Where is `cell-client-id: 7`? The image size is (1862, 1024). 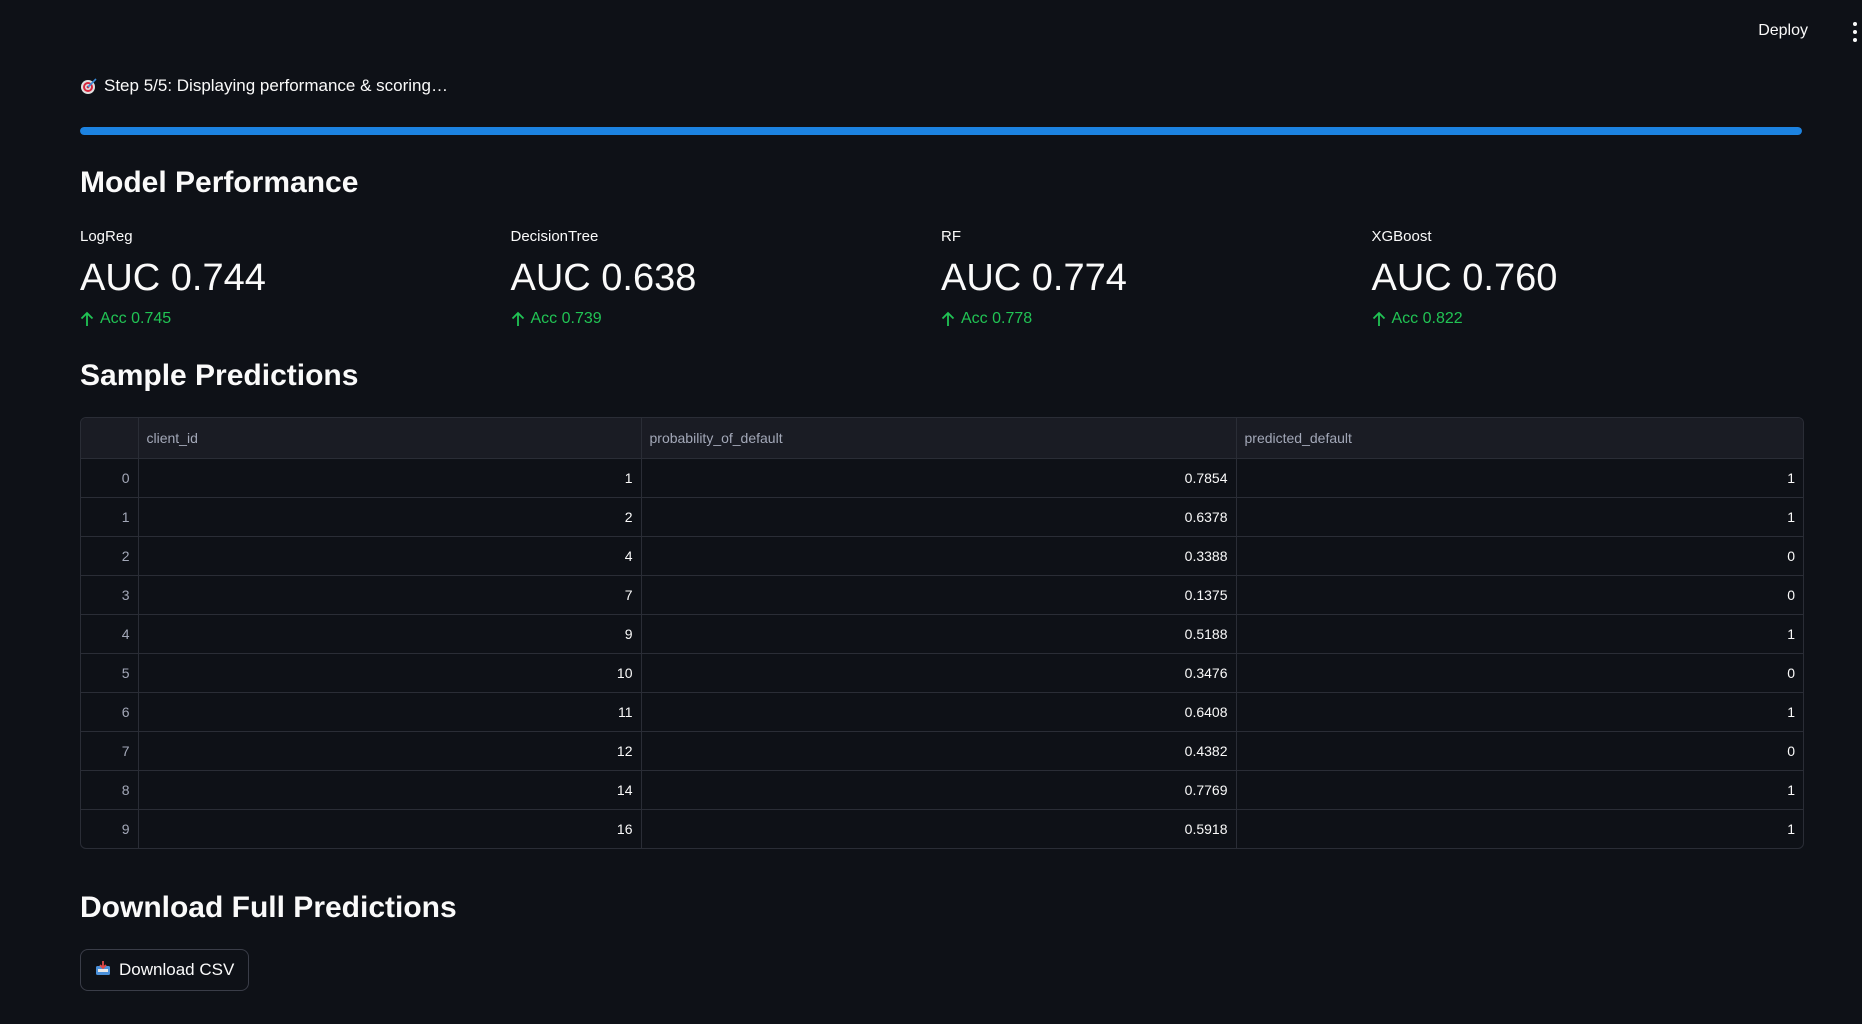 cell-client-id: 7 is located at coordinates (390, 595).